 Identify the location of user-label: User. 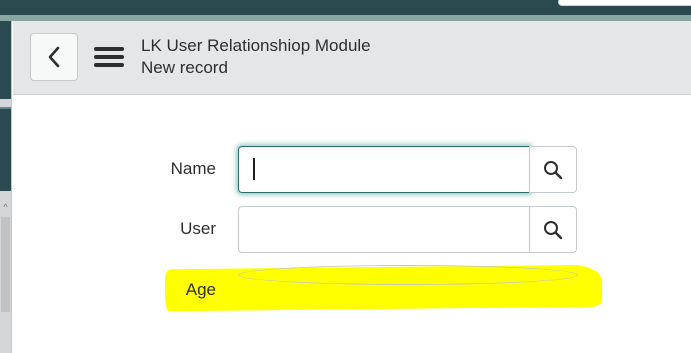
(198, 228).